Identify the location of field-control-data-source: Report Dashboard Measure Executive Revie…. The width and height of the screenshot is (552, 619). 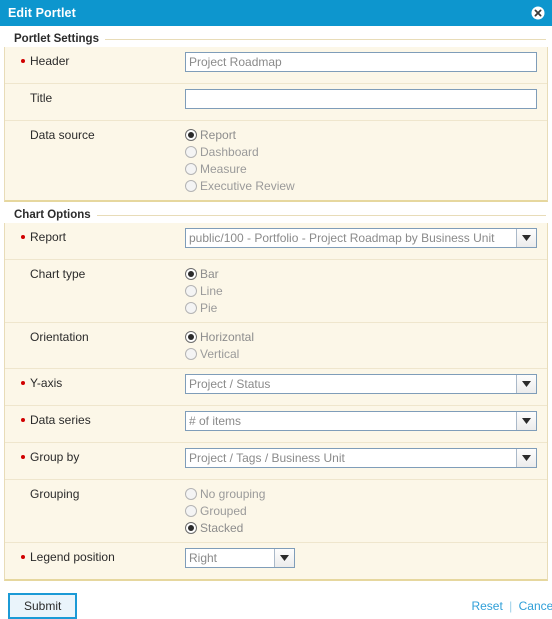
(366, 160).